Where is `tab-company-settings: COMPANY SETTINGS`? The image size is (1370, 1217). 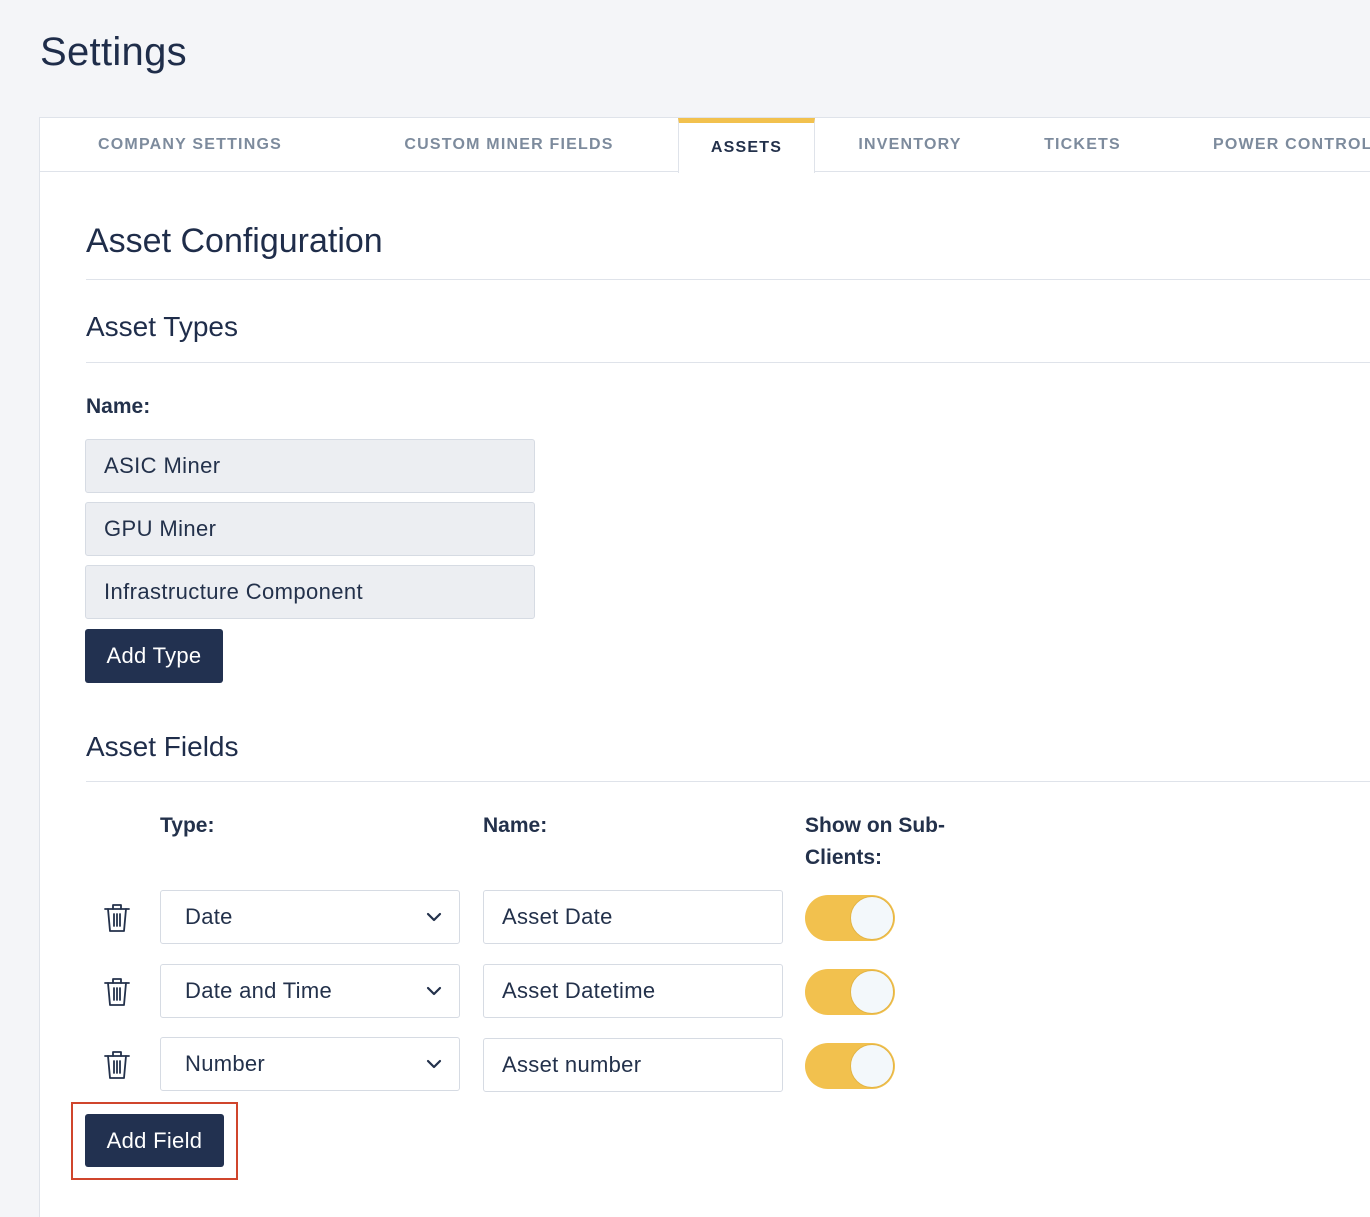 tab-company-settings: COMPANY SETTINGS is located at coordinates (190, 145).